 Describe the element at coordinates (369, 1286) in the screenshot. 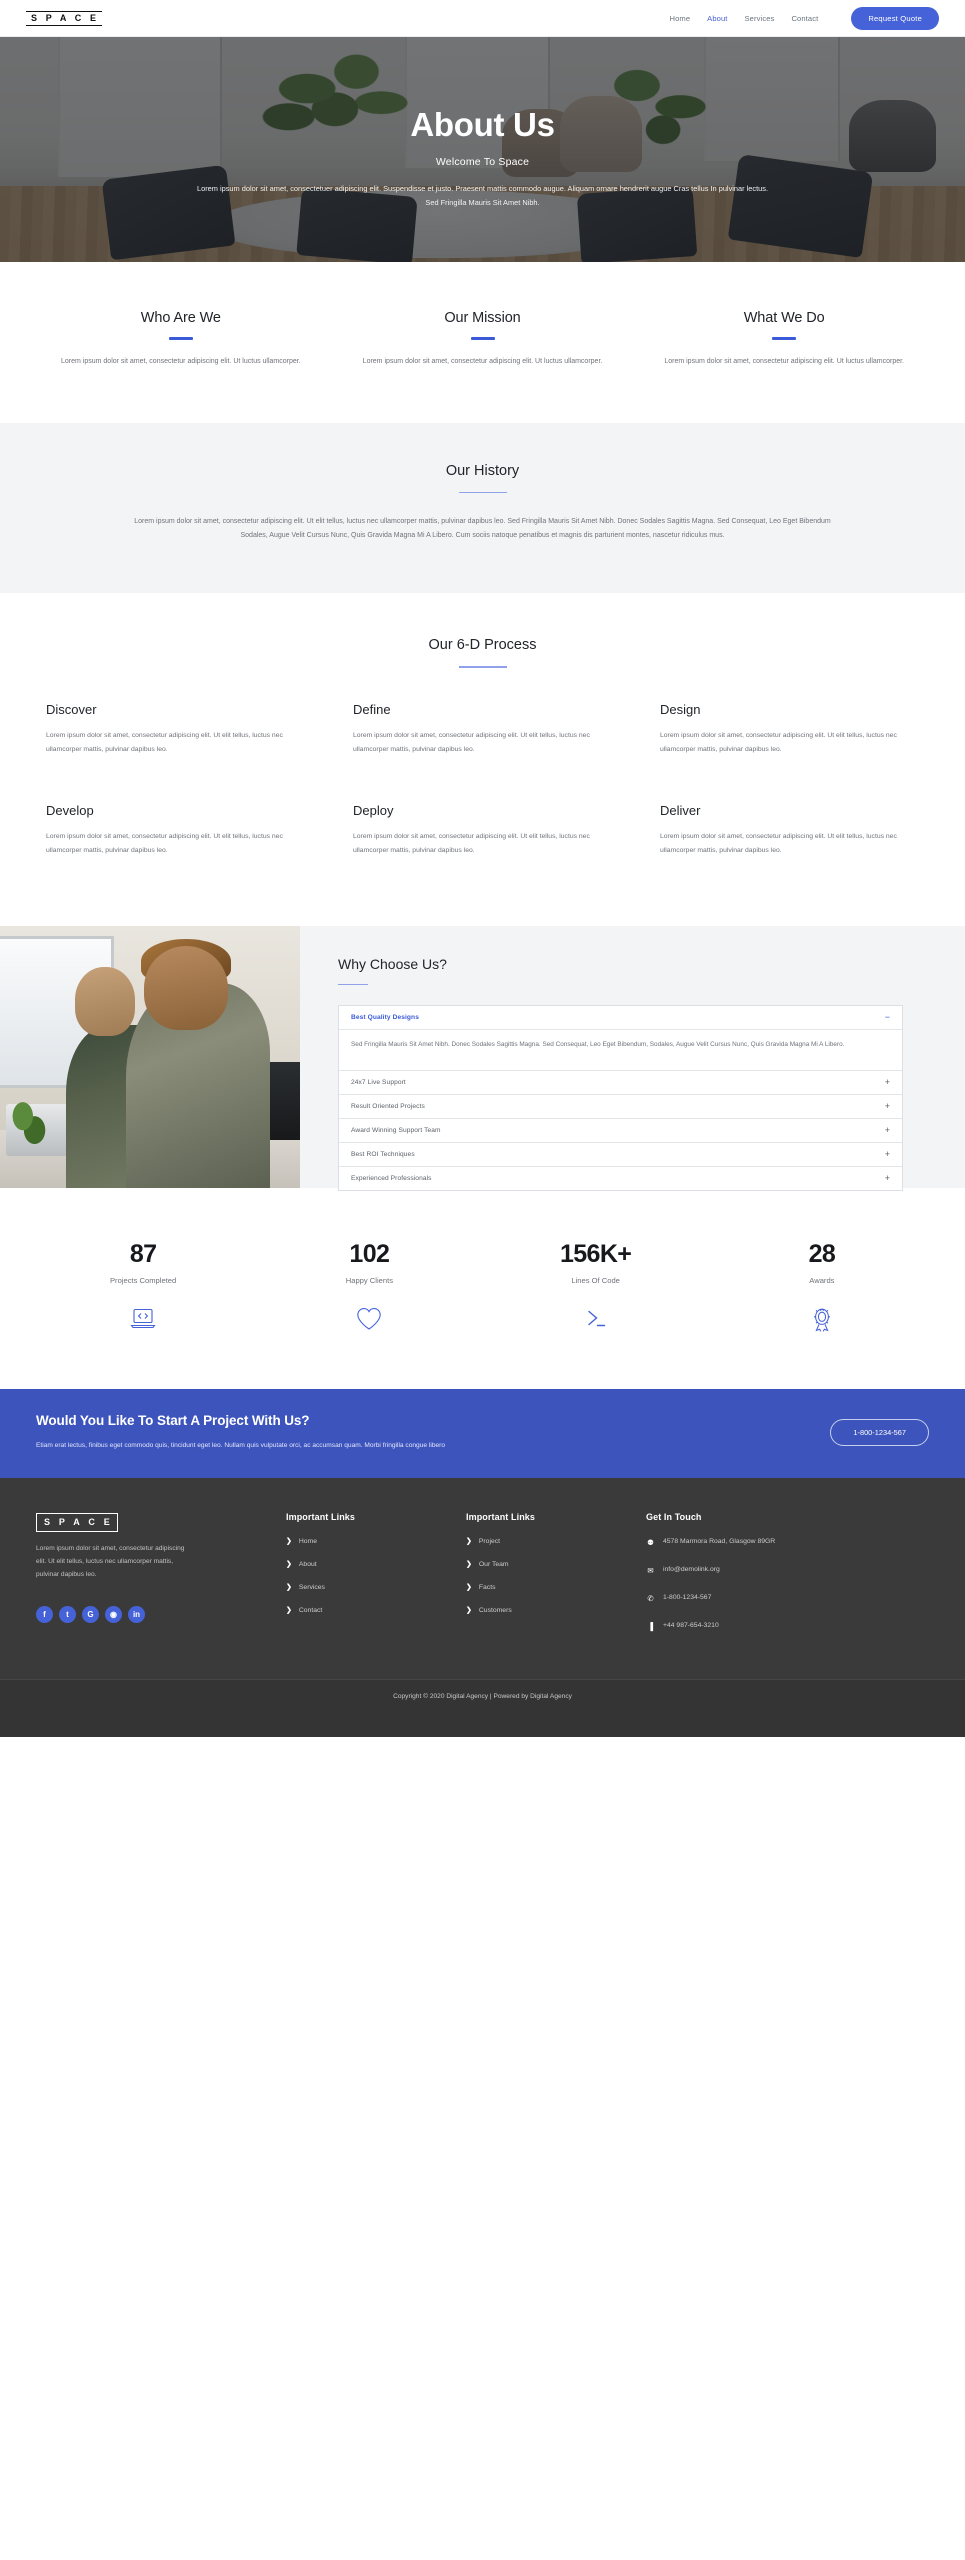

I see `stat-happy-clients: 102 Happy Clients` at that location.